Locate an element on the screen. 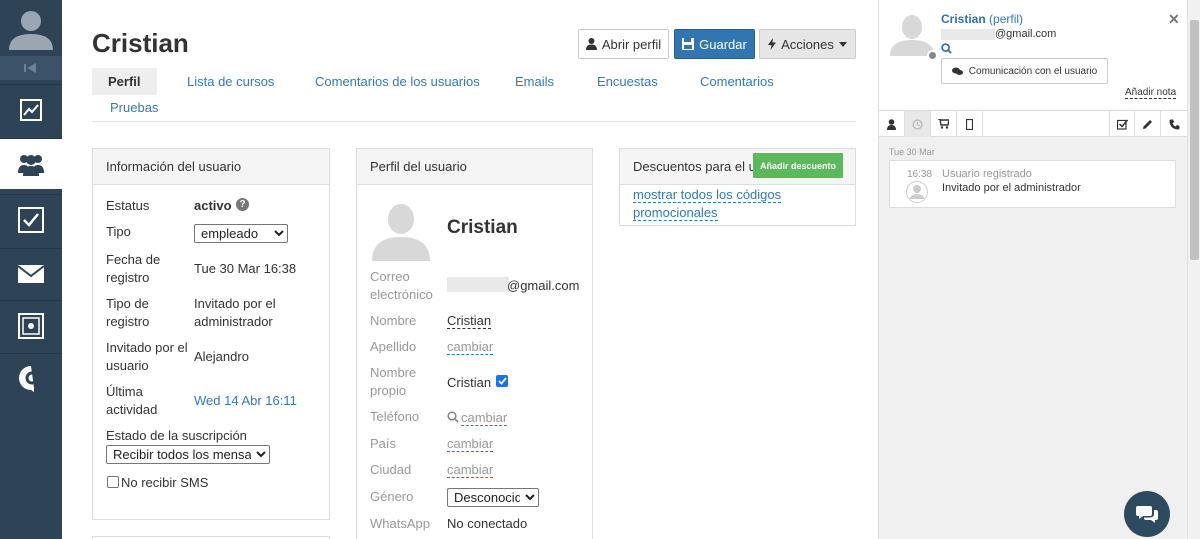 The width and height of the screenshot is (1200, 539). tab-tests: Pruebas is located at coordinates (133, 107).